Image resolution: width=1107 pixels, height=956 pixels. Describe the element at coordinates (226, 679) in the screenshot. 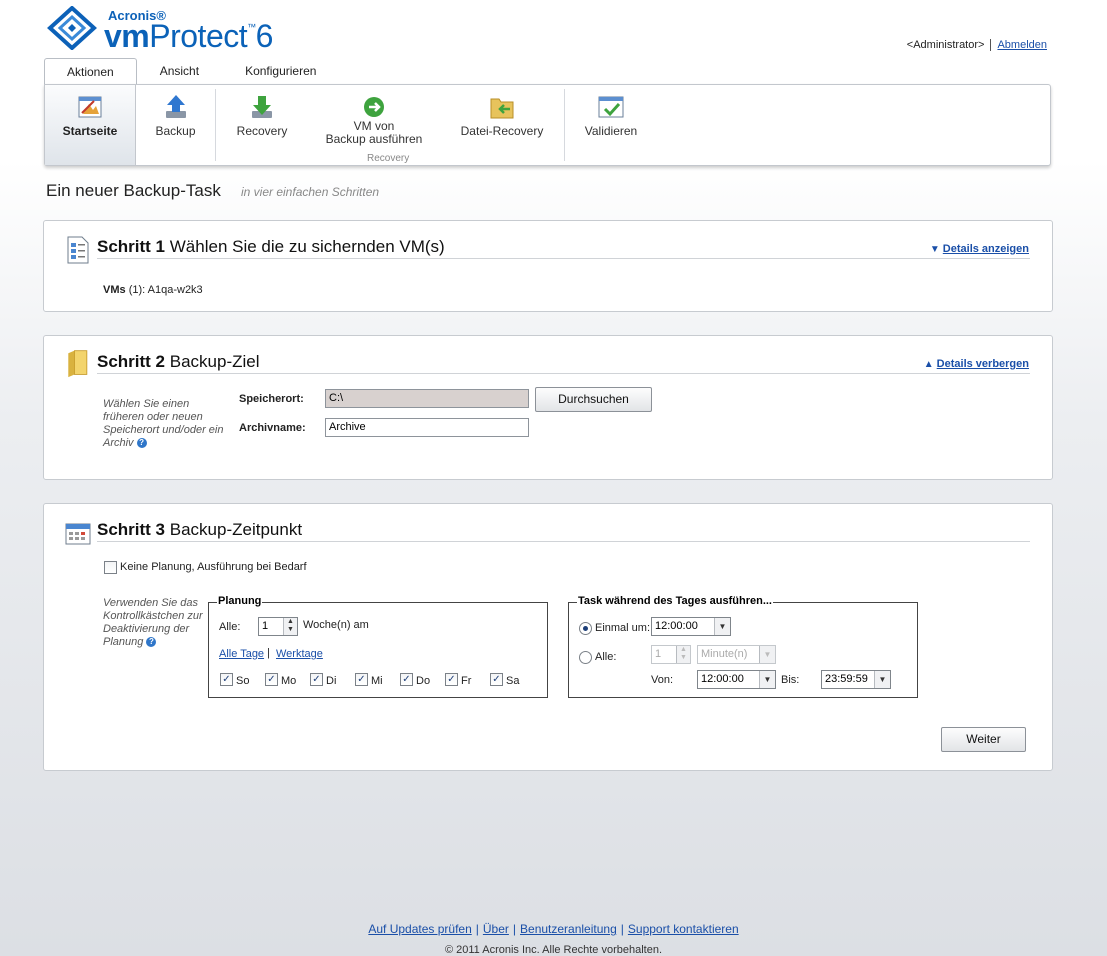

I see `day-checkbox-so: ✓` at that location.